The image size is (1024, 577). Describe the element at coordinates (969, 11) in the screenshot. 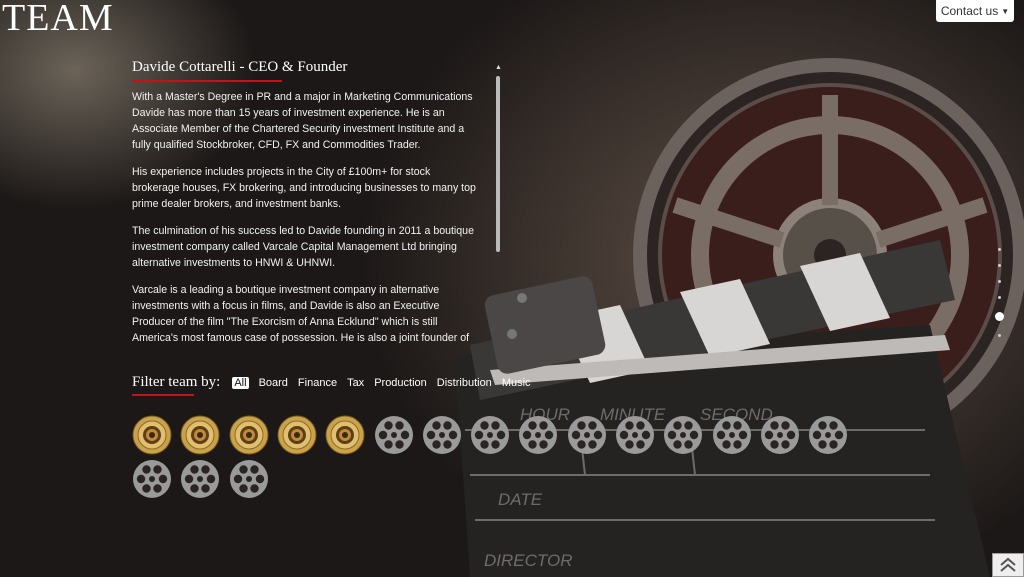

I see `contact-us-label: Contact us` at that location.